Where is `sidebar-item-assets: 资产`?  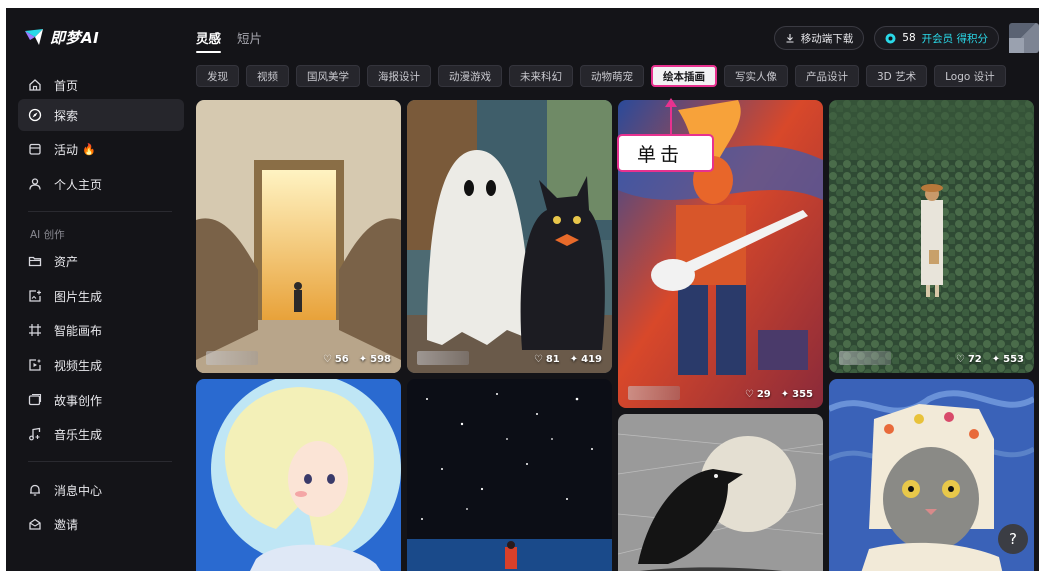
sidebar-item-assets: 资产 is located at coordinates (101, 261).